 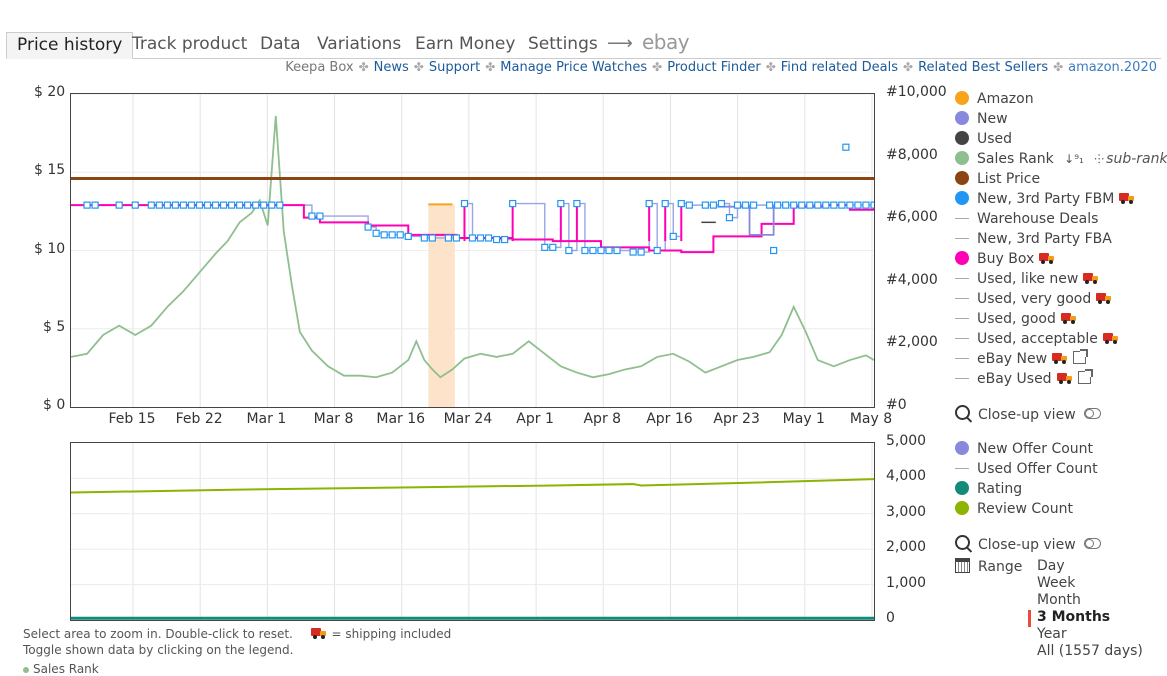 What do you see at coordinates (1051, 566) in the screenshot?
I see `range-option: Day` at bounding box center [1051, 566].